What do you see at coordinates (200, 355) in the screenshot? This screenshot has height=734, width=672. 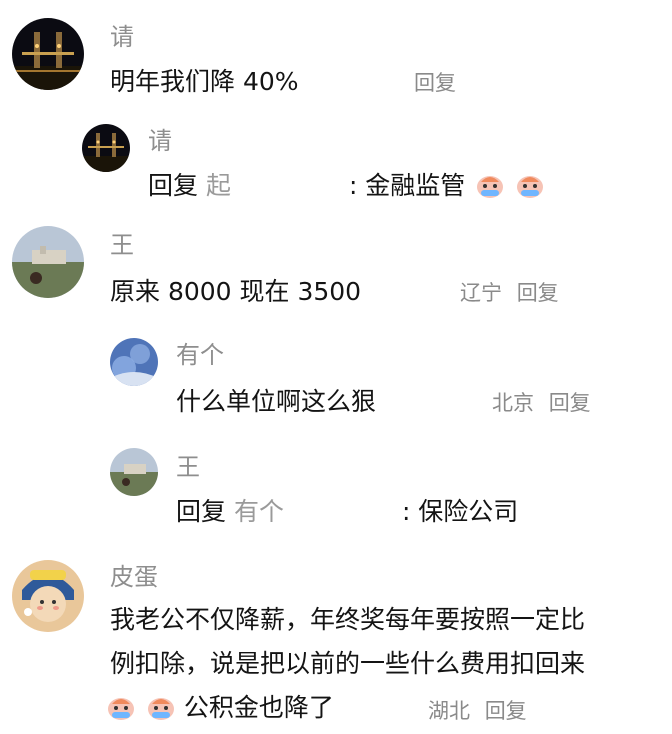 I see `username: 有个` at bounding box center [200, 355].